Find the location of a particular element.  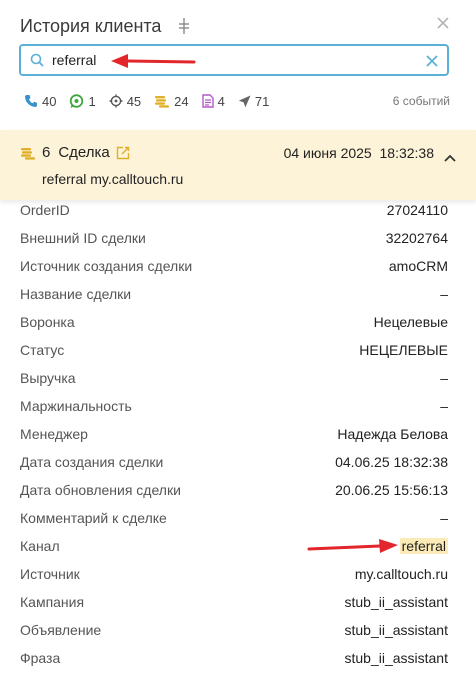

deal-label: Сделка is located at coordinates (84, 152).